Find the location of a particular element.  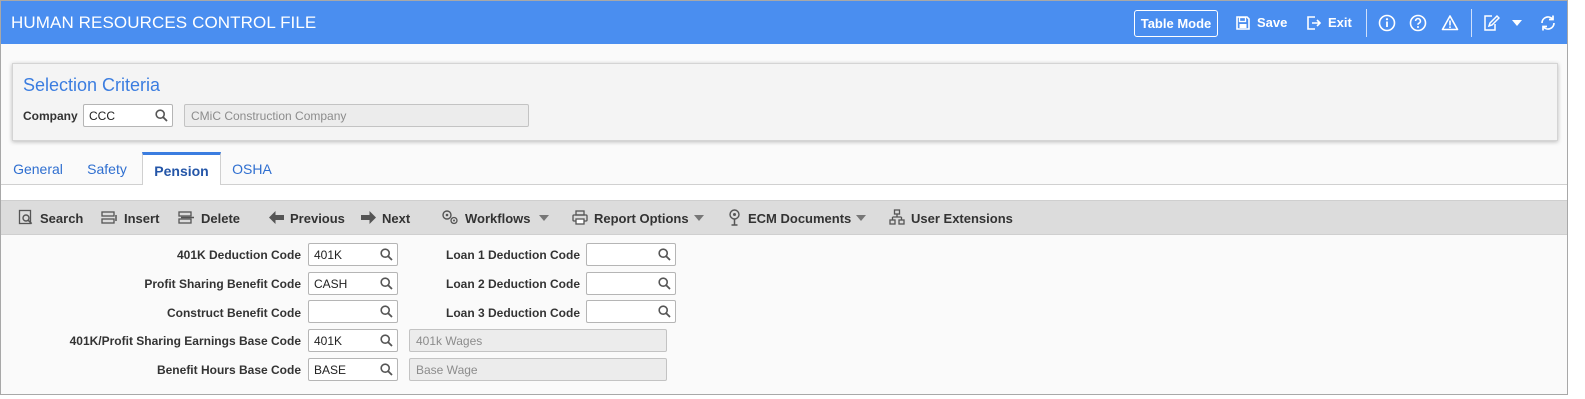

company-name-field: CMiC Construction Company is located at coordinates (356, 115).